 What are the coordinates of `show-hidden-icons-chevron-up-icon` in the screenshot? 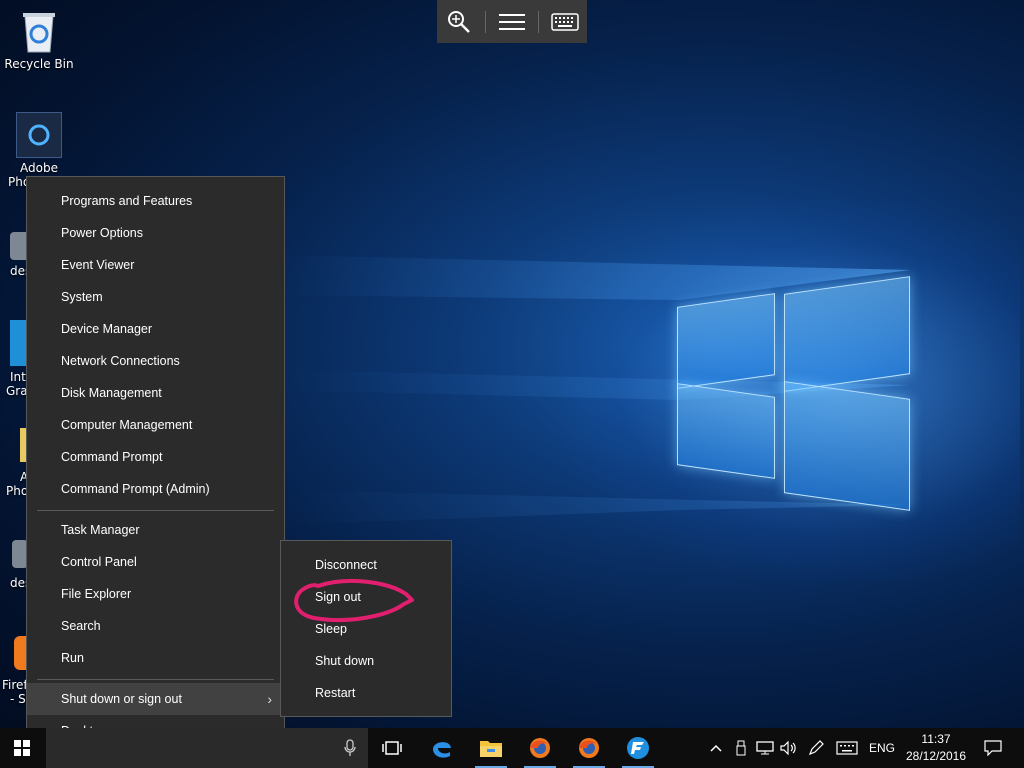 It's located at (716, 748).